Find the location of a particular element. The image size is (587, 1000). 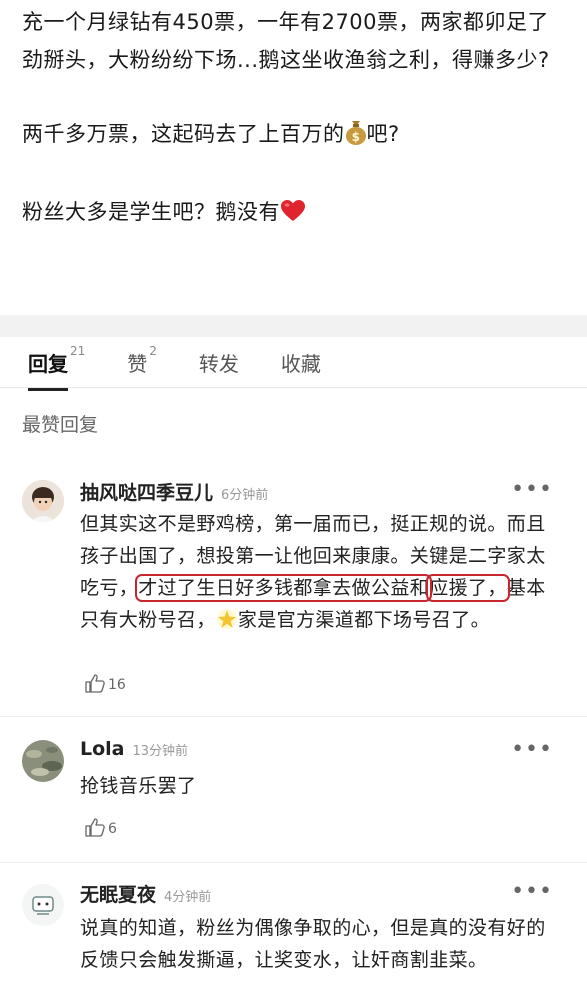

tab-likes: 赞2 is located at coordinates (142, 360).